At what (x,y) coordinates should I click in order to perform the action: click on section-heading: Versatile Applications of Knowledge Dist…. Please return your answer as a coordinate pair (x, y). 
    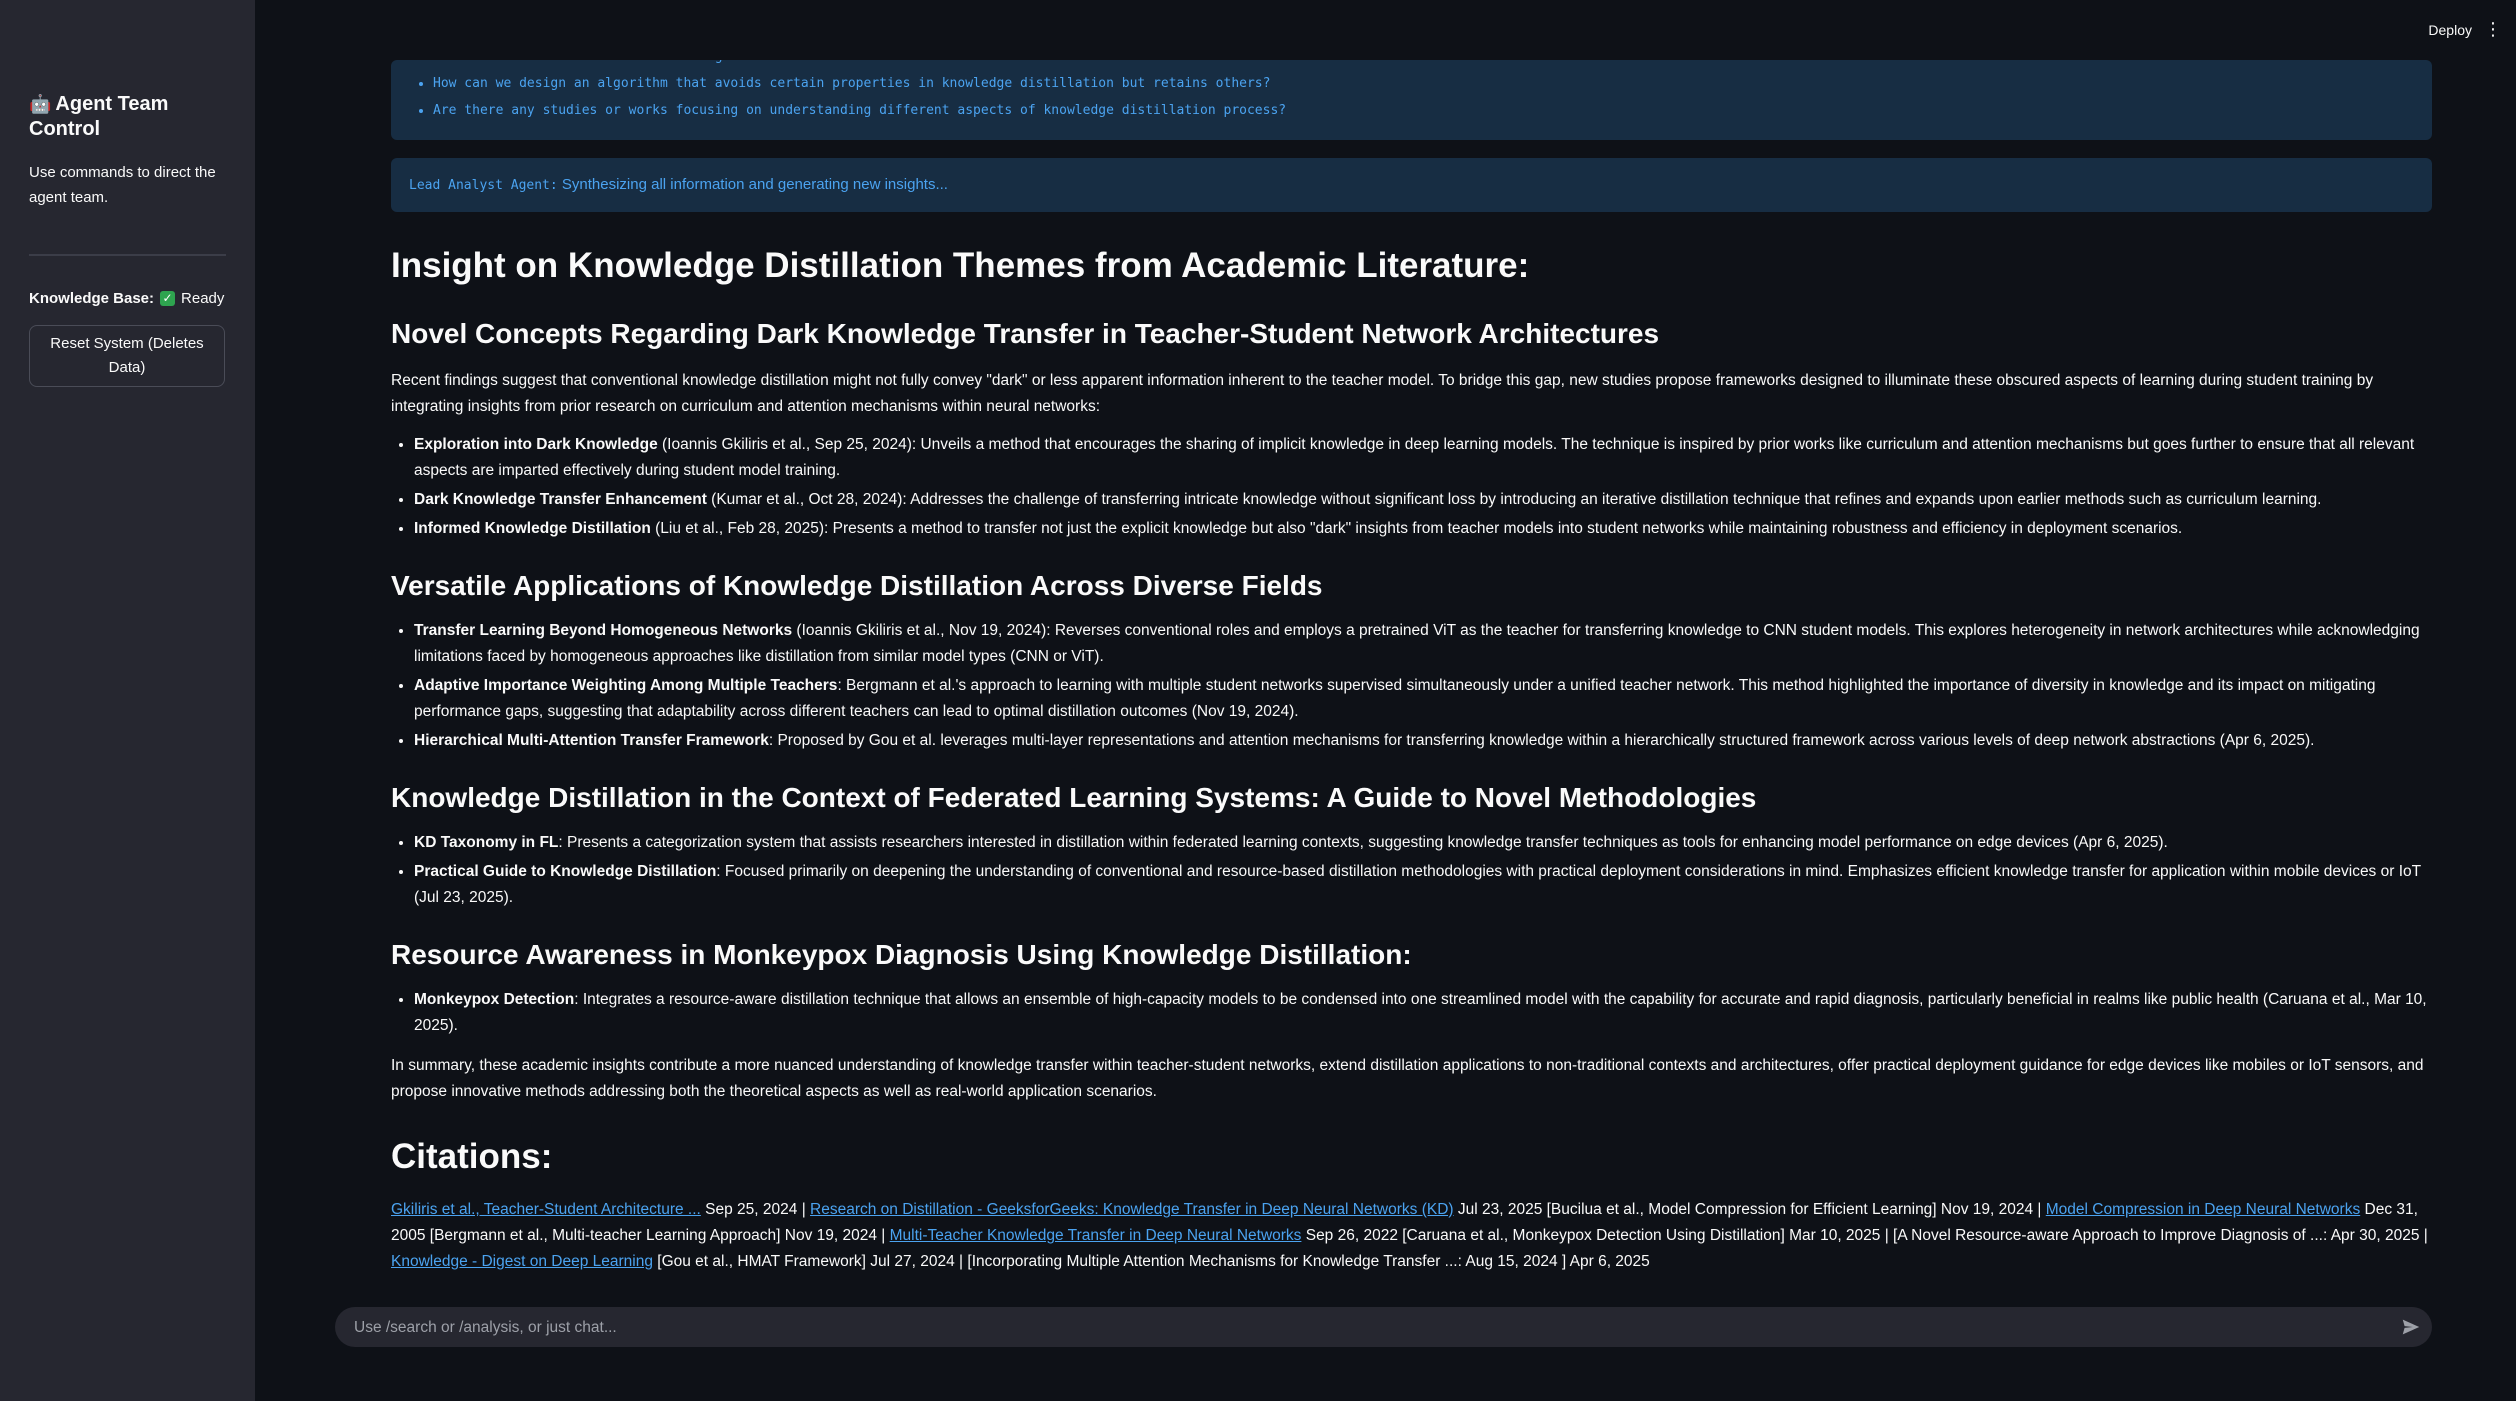
    Looking at the image, I should click on (857, 585).